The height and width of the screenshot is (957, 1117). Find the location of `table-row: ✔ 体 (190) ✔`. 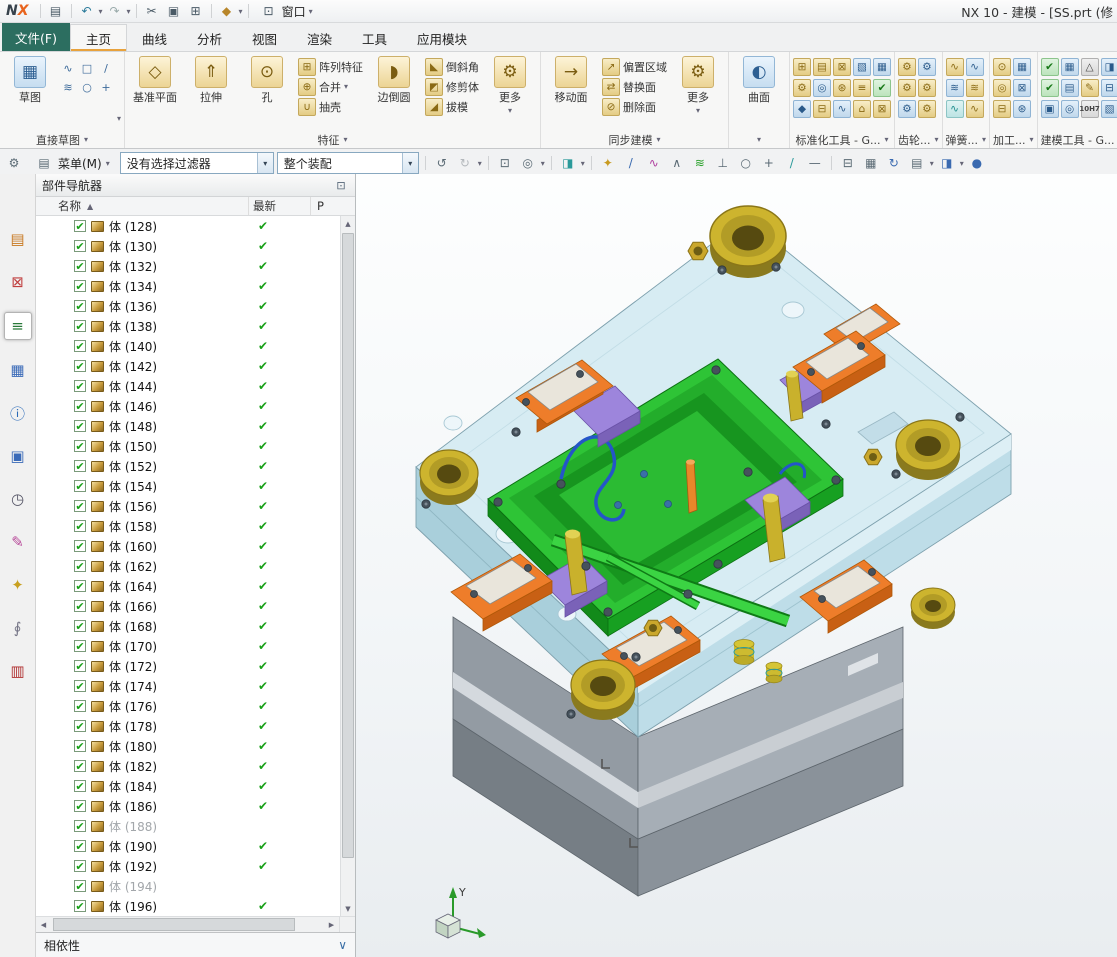

table-row: ✔ 体 (190) ✔ is located at coordinates (188, 846).